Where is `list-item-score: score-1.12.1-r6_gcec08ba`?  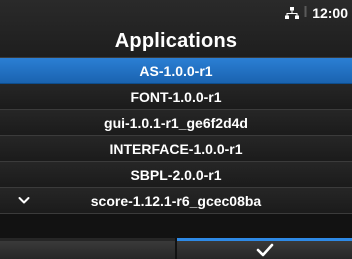 list-item-score: score-1.12.1-r6_gcec08ba is located at coordinates (176, 201).